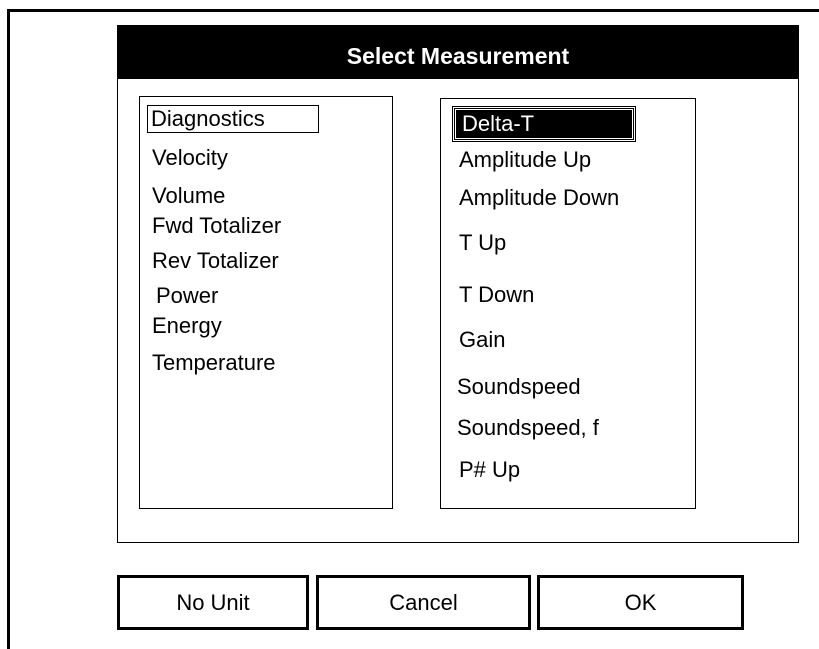 This screenshot has width=819, height=649. I want to click on list-item-velocity: Velocity, so click(190, 158).